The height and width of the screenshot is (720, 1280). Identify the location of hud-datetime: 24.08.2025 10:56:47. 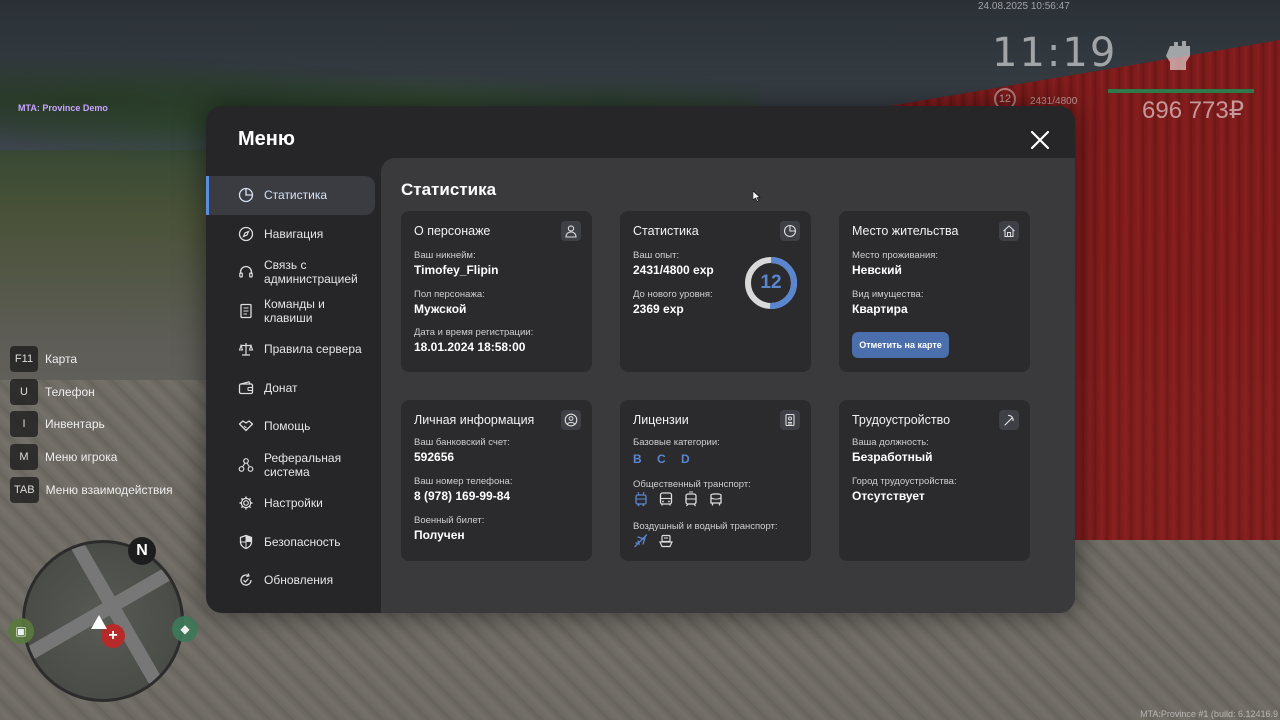
(1024, 6).